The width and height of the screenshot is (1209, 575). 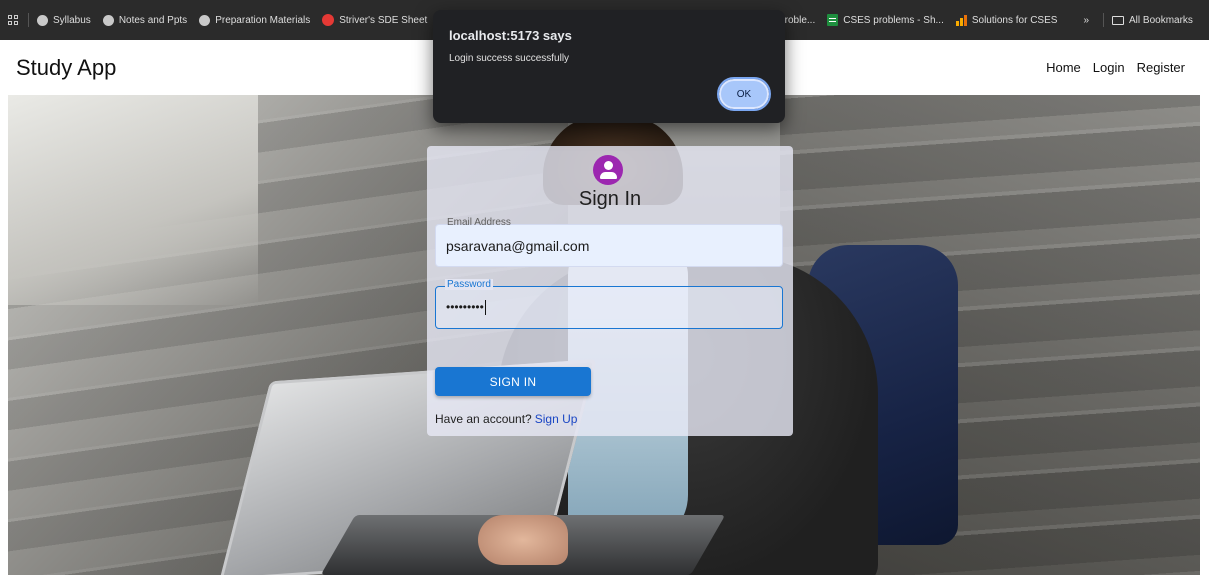 I want to click on nav-links: Home Login Register, so click(x=1115, y=67).